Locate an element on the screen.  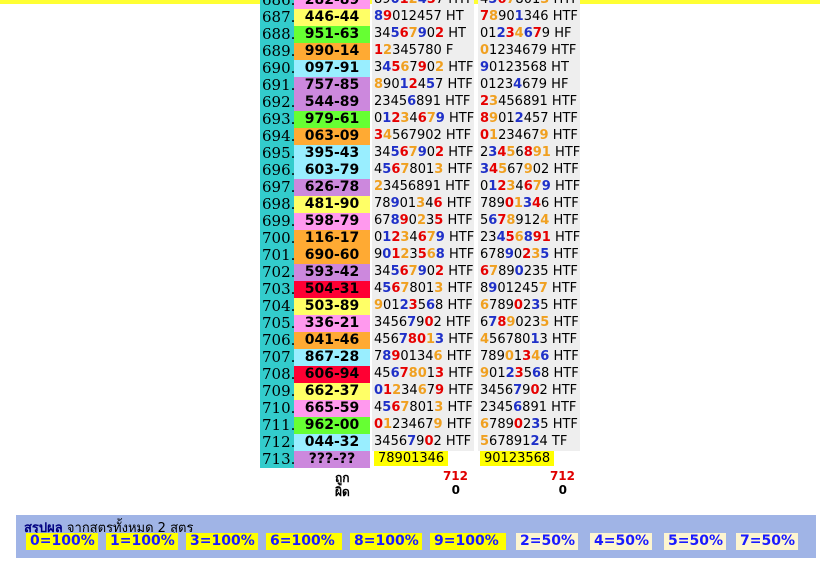
table-row: 690. 097-91 34567902 HTF 90123568 HT is located at coordinates (420, 68).